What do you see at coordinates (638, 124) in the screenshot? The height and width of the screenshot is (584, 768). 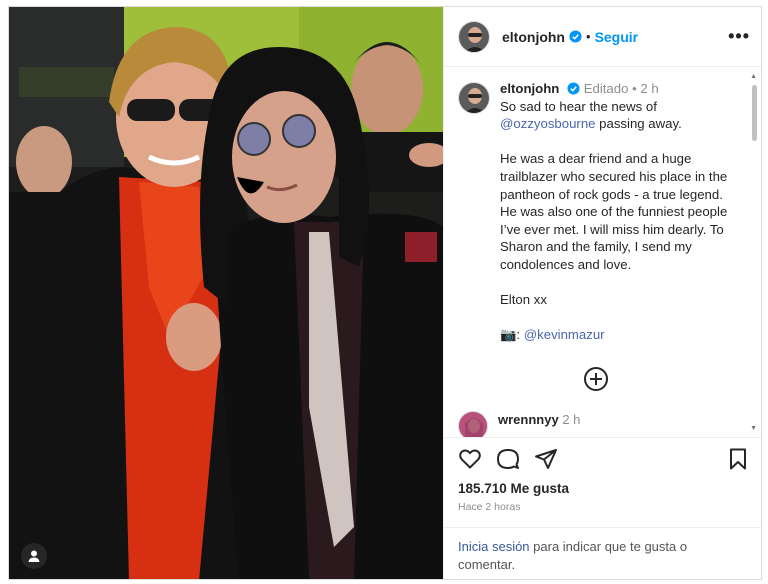 I see `caption-line-2-text: passing away.` at bounding box center [638, 124].